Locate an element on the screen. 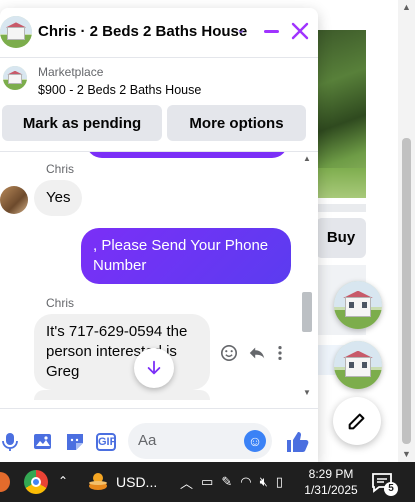 Image resolution: width=415 pixels, height=502 pixels. chat-scroll-up-icon: ▲ is located at coordinates (307, 158).